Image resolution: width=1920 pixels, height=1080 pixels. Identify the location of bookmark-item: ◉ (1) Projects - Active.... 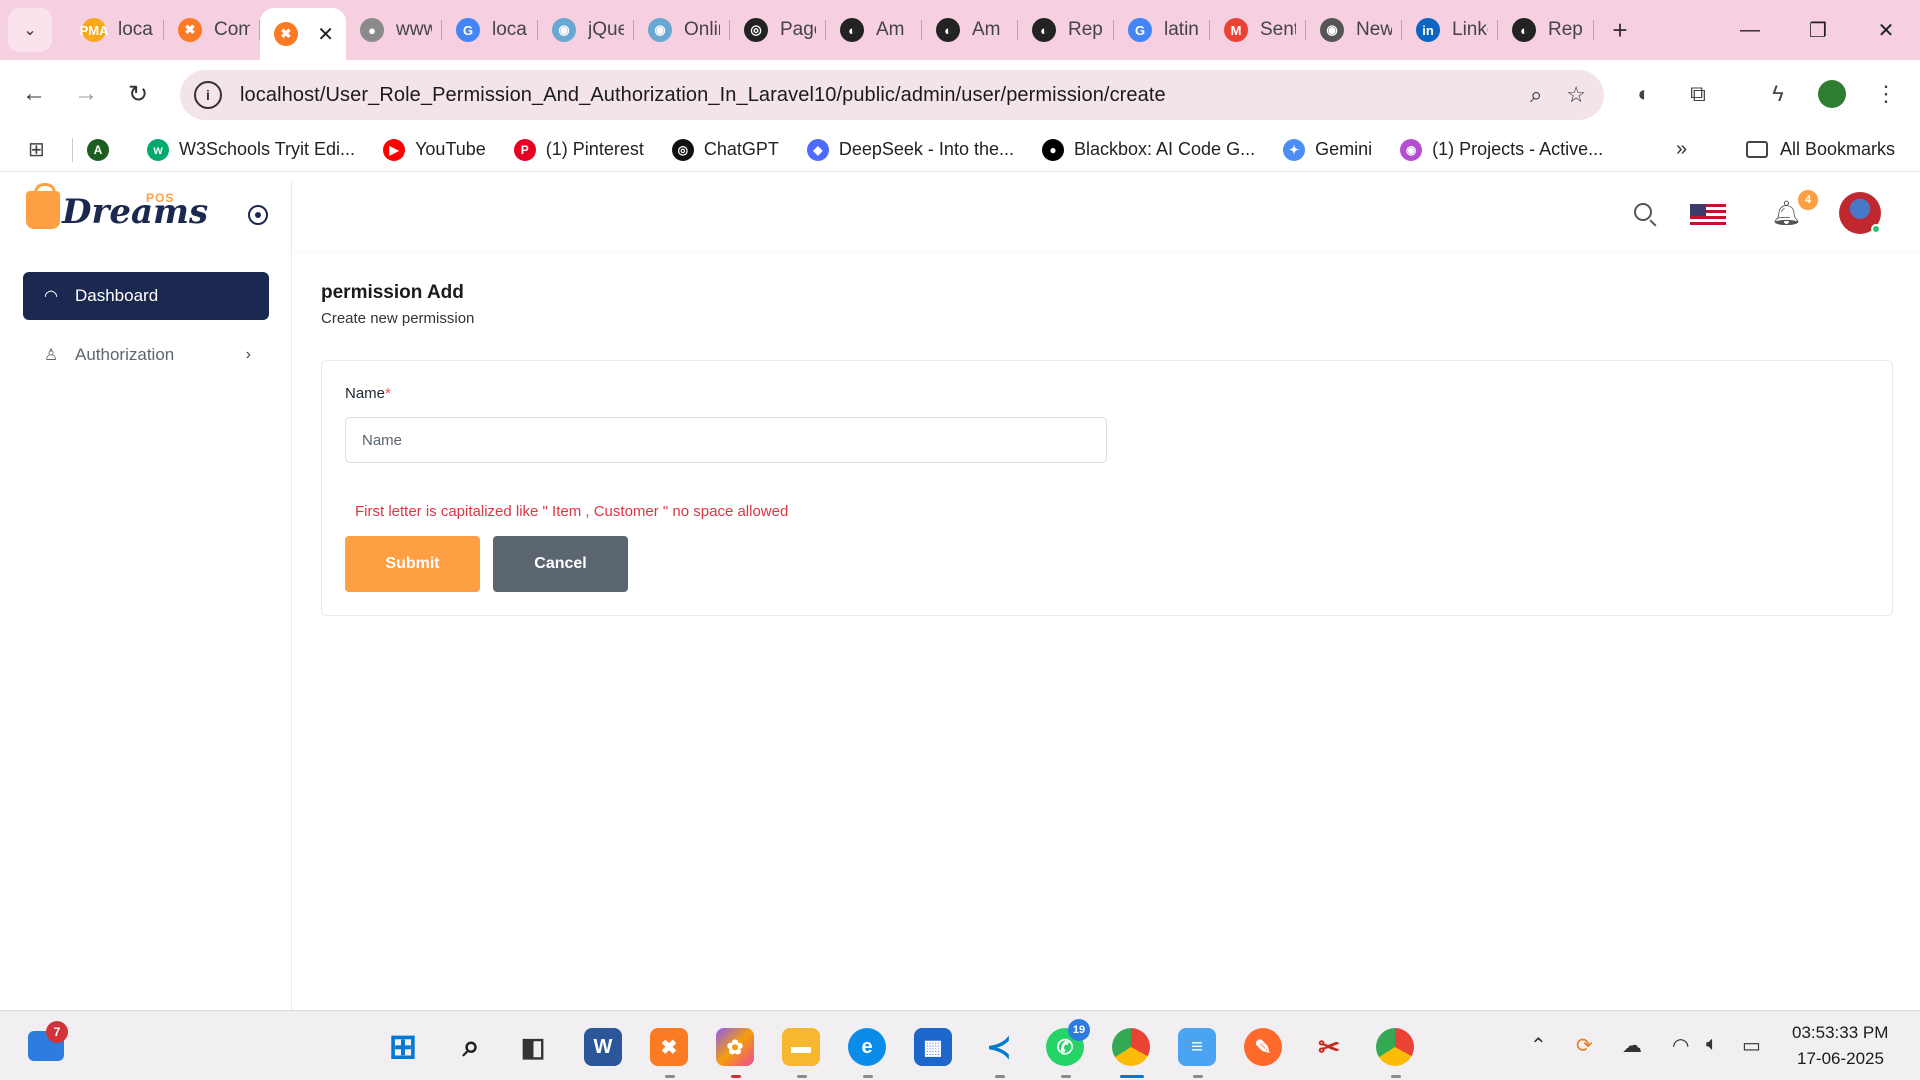
(1501, 149).